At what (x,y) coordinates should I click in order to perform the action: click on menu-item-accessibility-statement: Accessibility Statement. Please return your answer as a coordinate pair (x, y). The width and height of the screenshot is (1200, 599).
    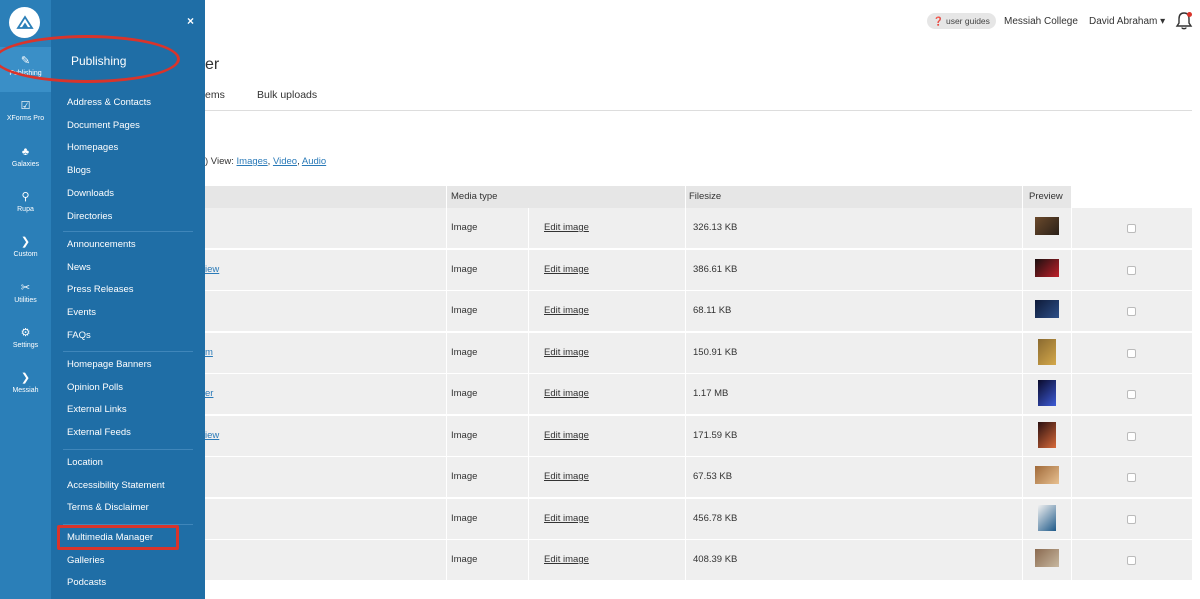
    Looking at the image, I should click on (116, 485).